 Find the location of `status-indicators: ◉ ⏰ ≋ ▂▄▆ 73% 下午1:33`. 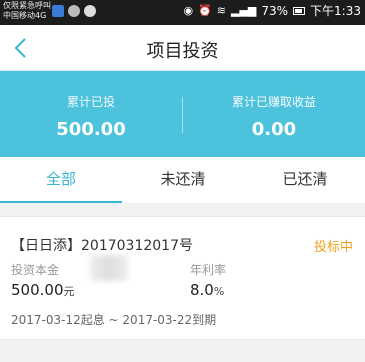

status-indicators: ◉ ⏰ ≋ ▂▄▆ 73% 下午1:33 is located at coordinates (272, 11).